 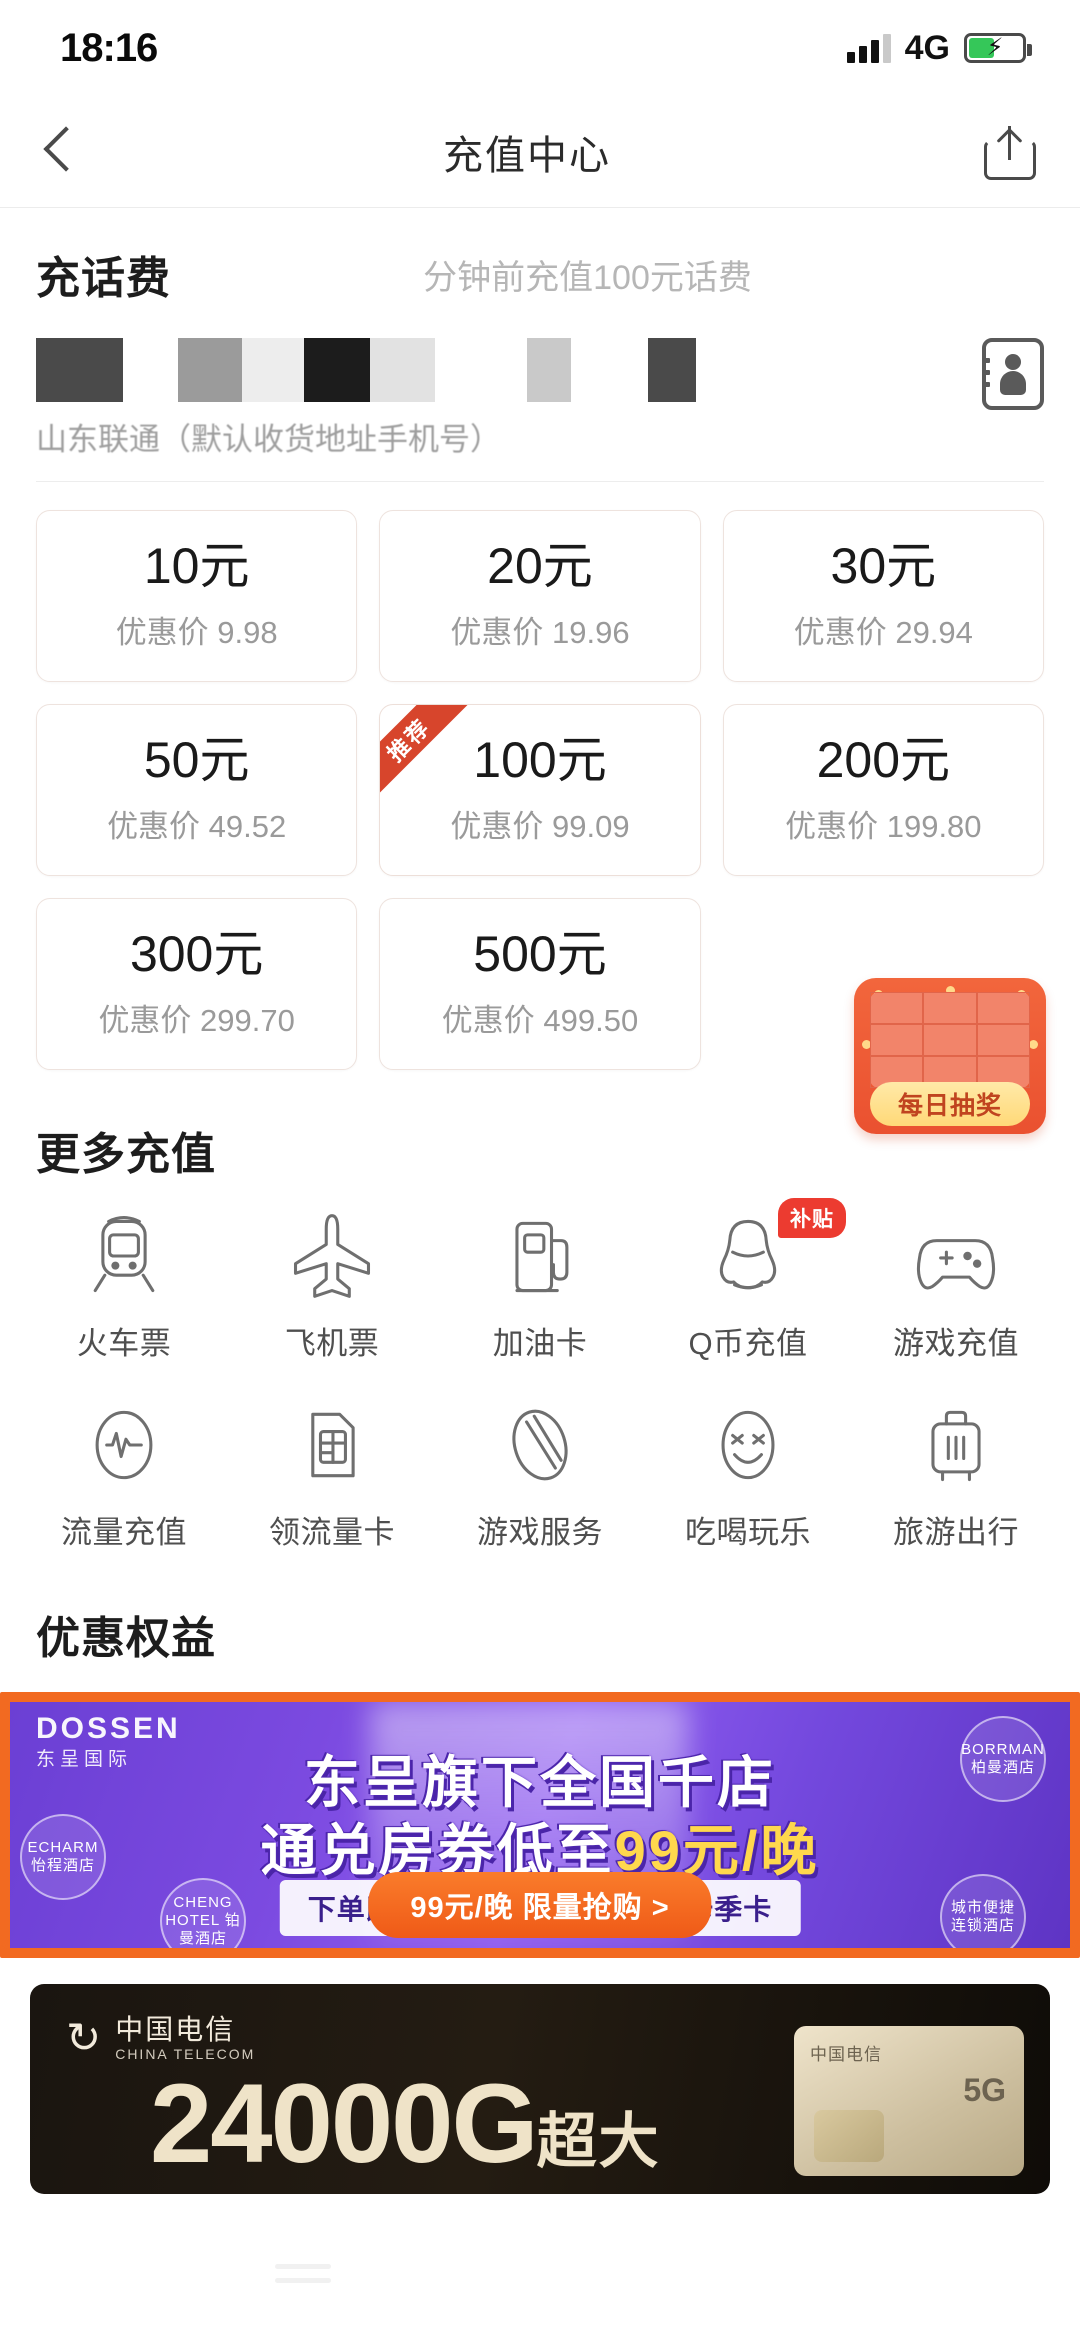 I want to click on android-navigation-bar, so click(x=540, y=2280).